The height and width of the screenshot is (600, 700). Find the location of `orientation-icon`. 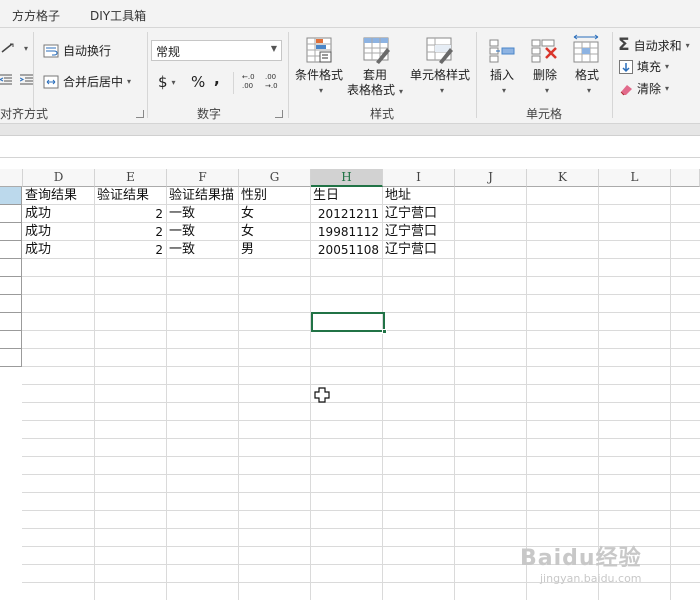

orientation-icon is located at coordinates (7, 48).